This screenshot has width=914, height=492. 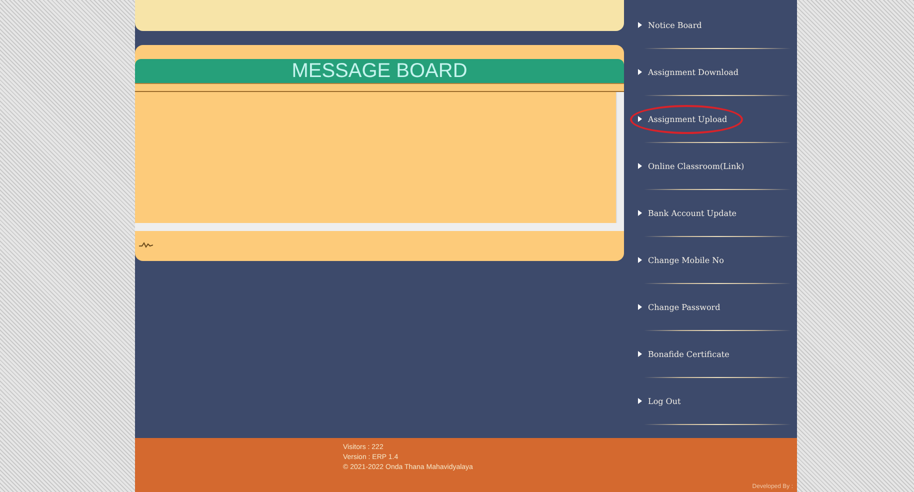 I want to click on sidebar-link: Notice Board, so click(x=674, y=25).